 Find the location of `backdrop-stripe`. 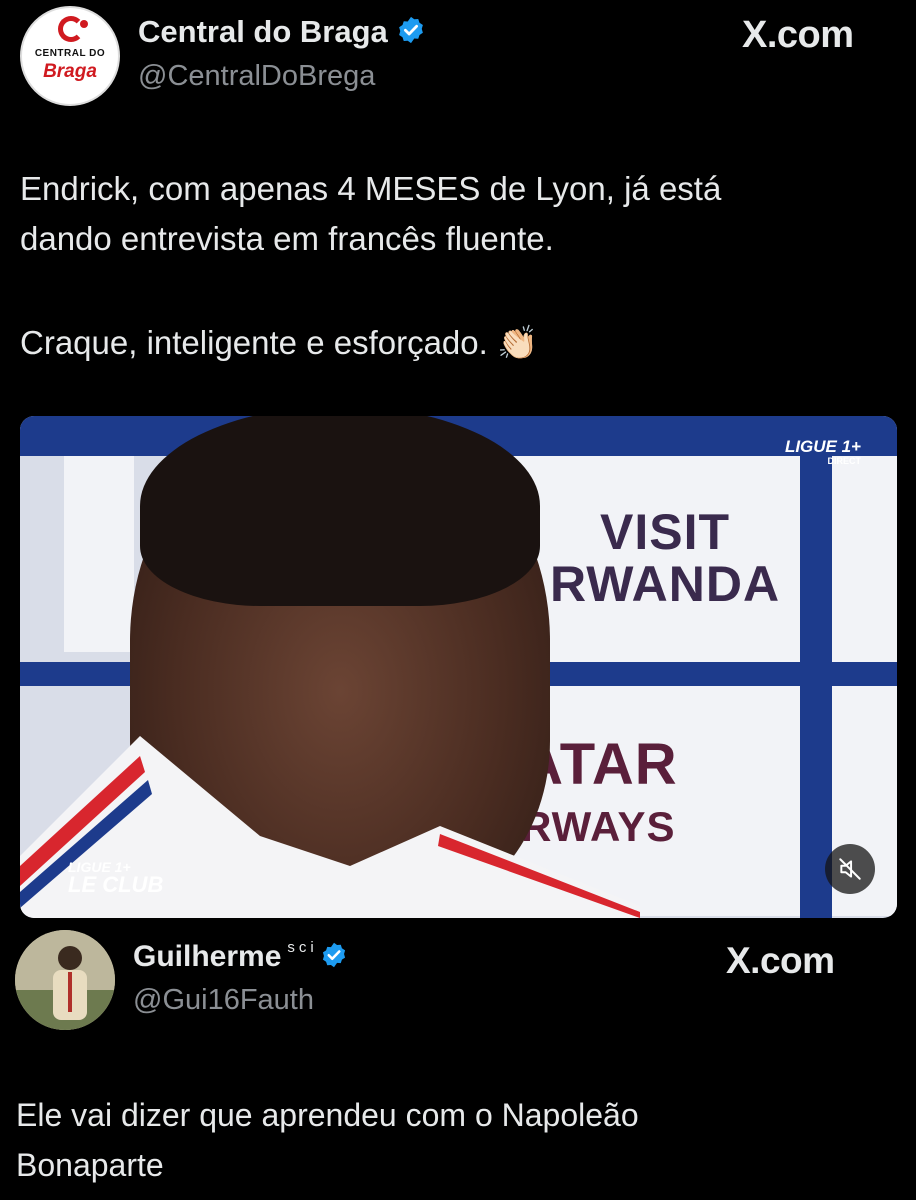

backdrop-stripe is located at coordinates (816, 667).